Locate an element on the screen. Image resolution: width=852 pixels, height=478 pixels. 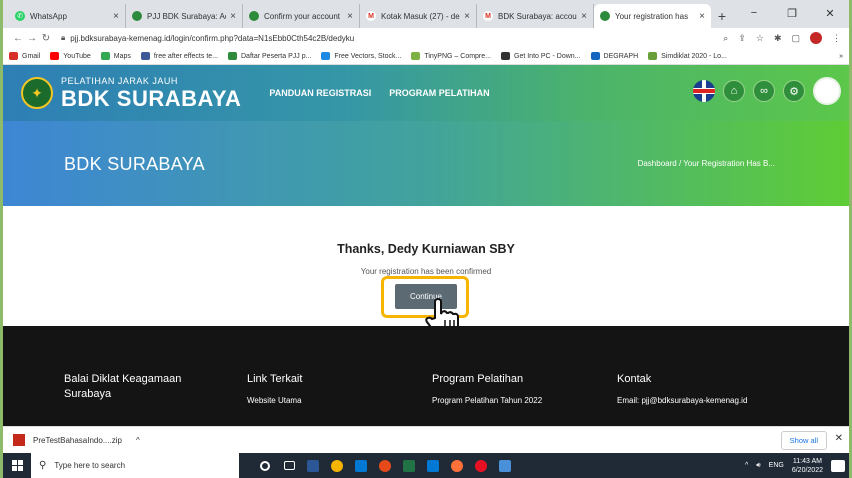
tab-bdk-account: M BDK Surabaya: accou × is located at coordinates (535, 16).